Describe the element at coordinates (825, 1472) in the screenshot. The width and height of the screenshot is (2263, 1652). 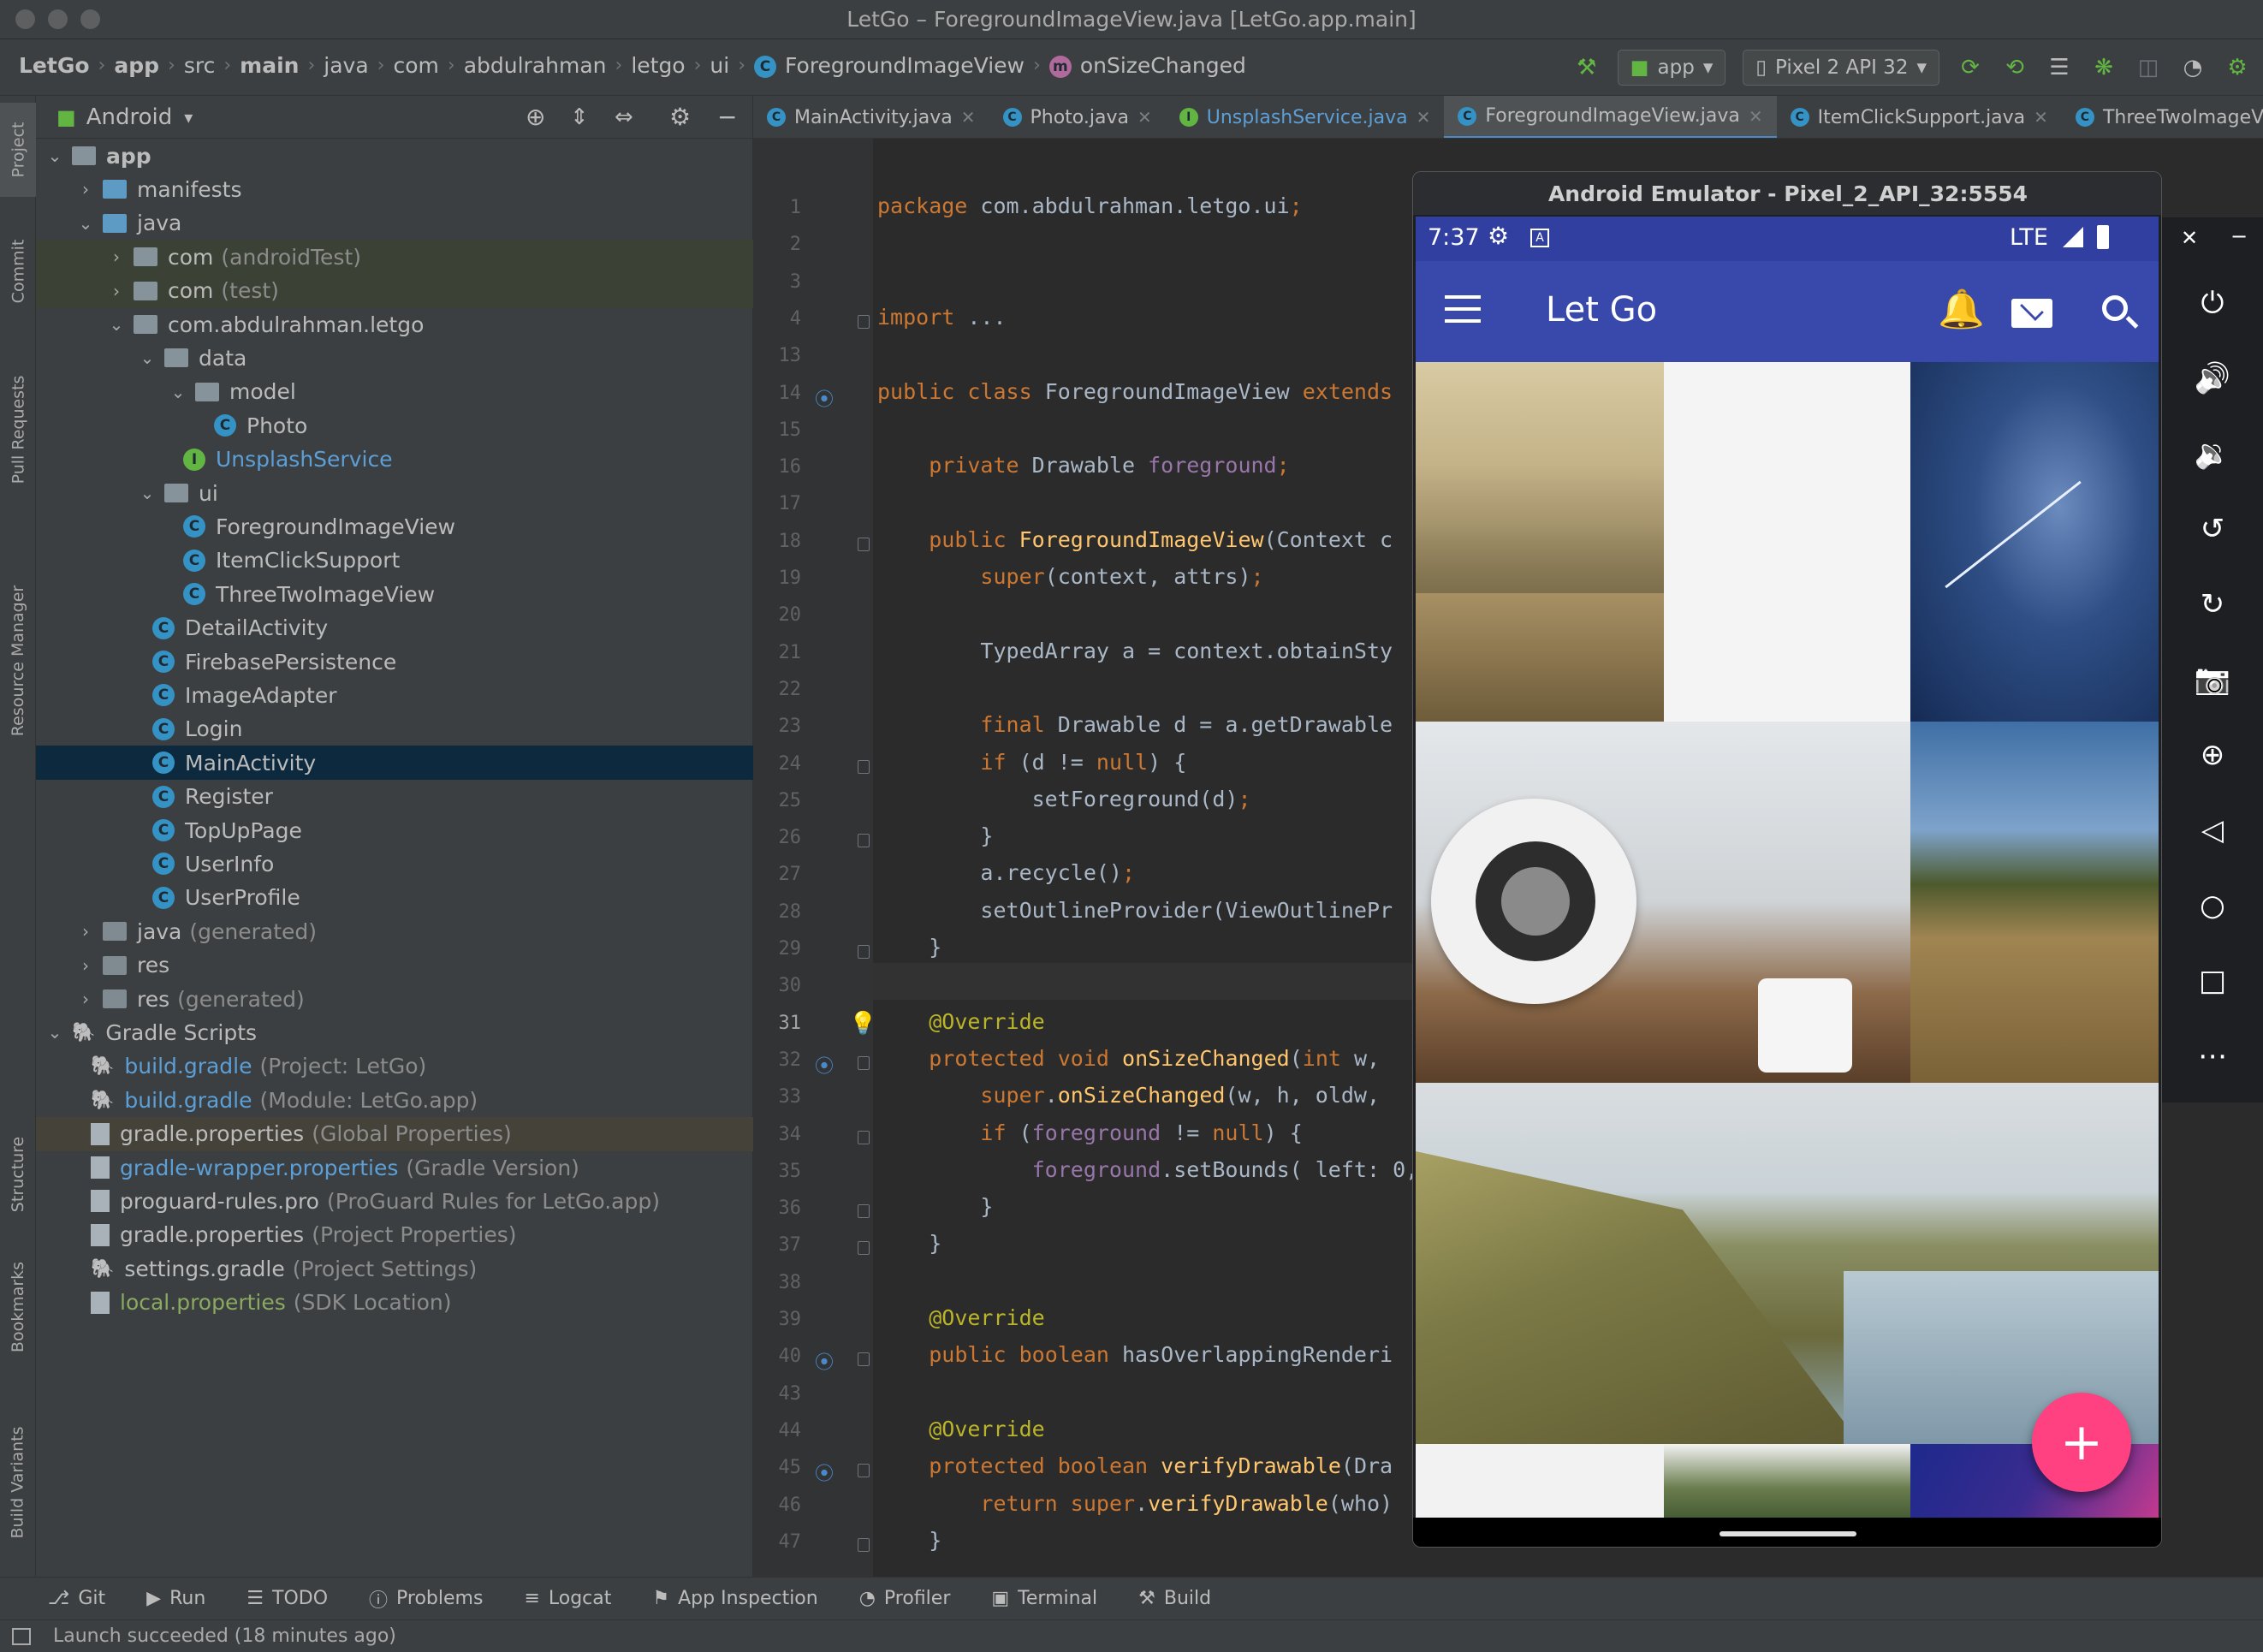
I see `override-marker-icon: ⦿` at that location.